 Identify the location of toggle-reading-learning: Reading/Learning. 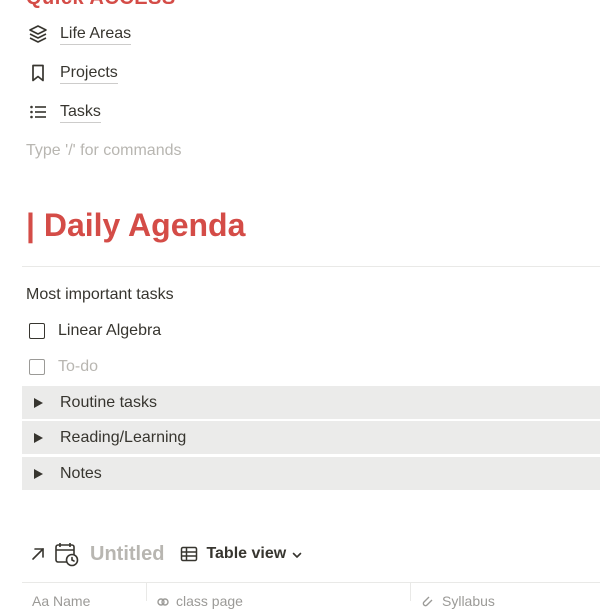
(311, 437).